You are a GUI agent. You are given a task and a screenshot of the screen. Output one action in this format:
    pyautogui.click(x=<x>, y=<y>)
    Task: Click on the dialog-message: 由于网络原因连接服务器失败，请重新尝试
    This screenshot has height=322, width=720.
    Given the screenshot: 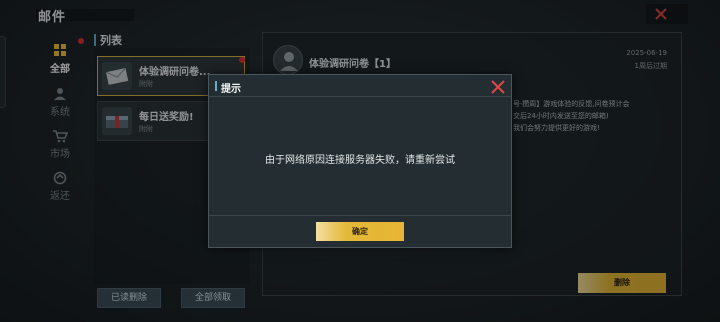 What is the action you would take?
    pyautogui.click(x=360, y=160)
    